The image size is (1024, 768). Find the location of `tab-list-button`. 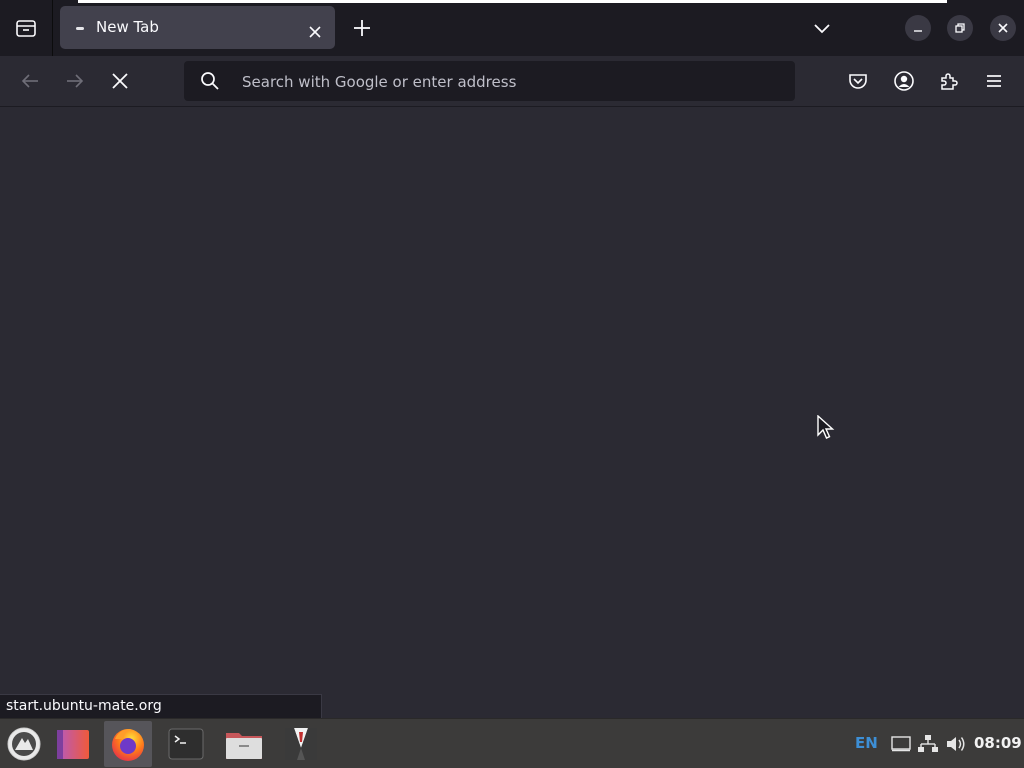

tab-list-button is located at coordinates (26, 28).